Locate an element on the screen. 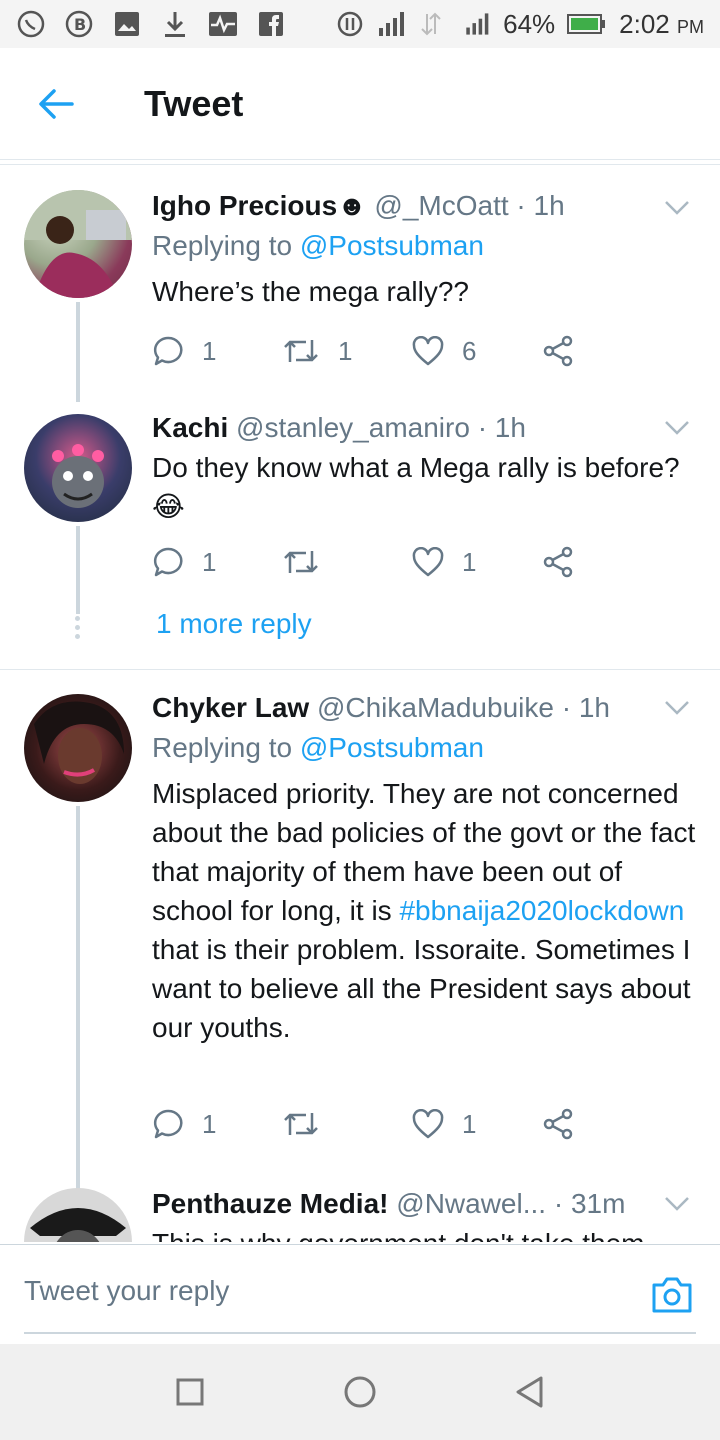 This screenshot has width=720, height=1440. tweet-meta: Kachi @stanley_amaniro · 1h is located at coordinates (424, 428).